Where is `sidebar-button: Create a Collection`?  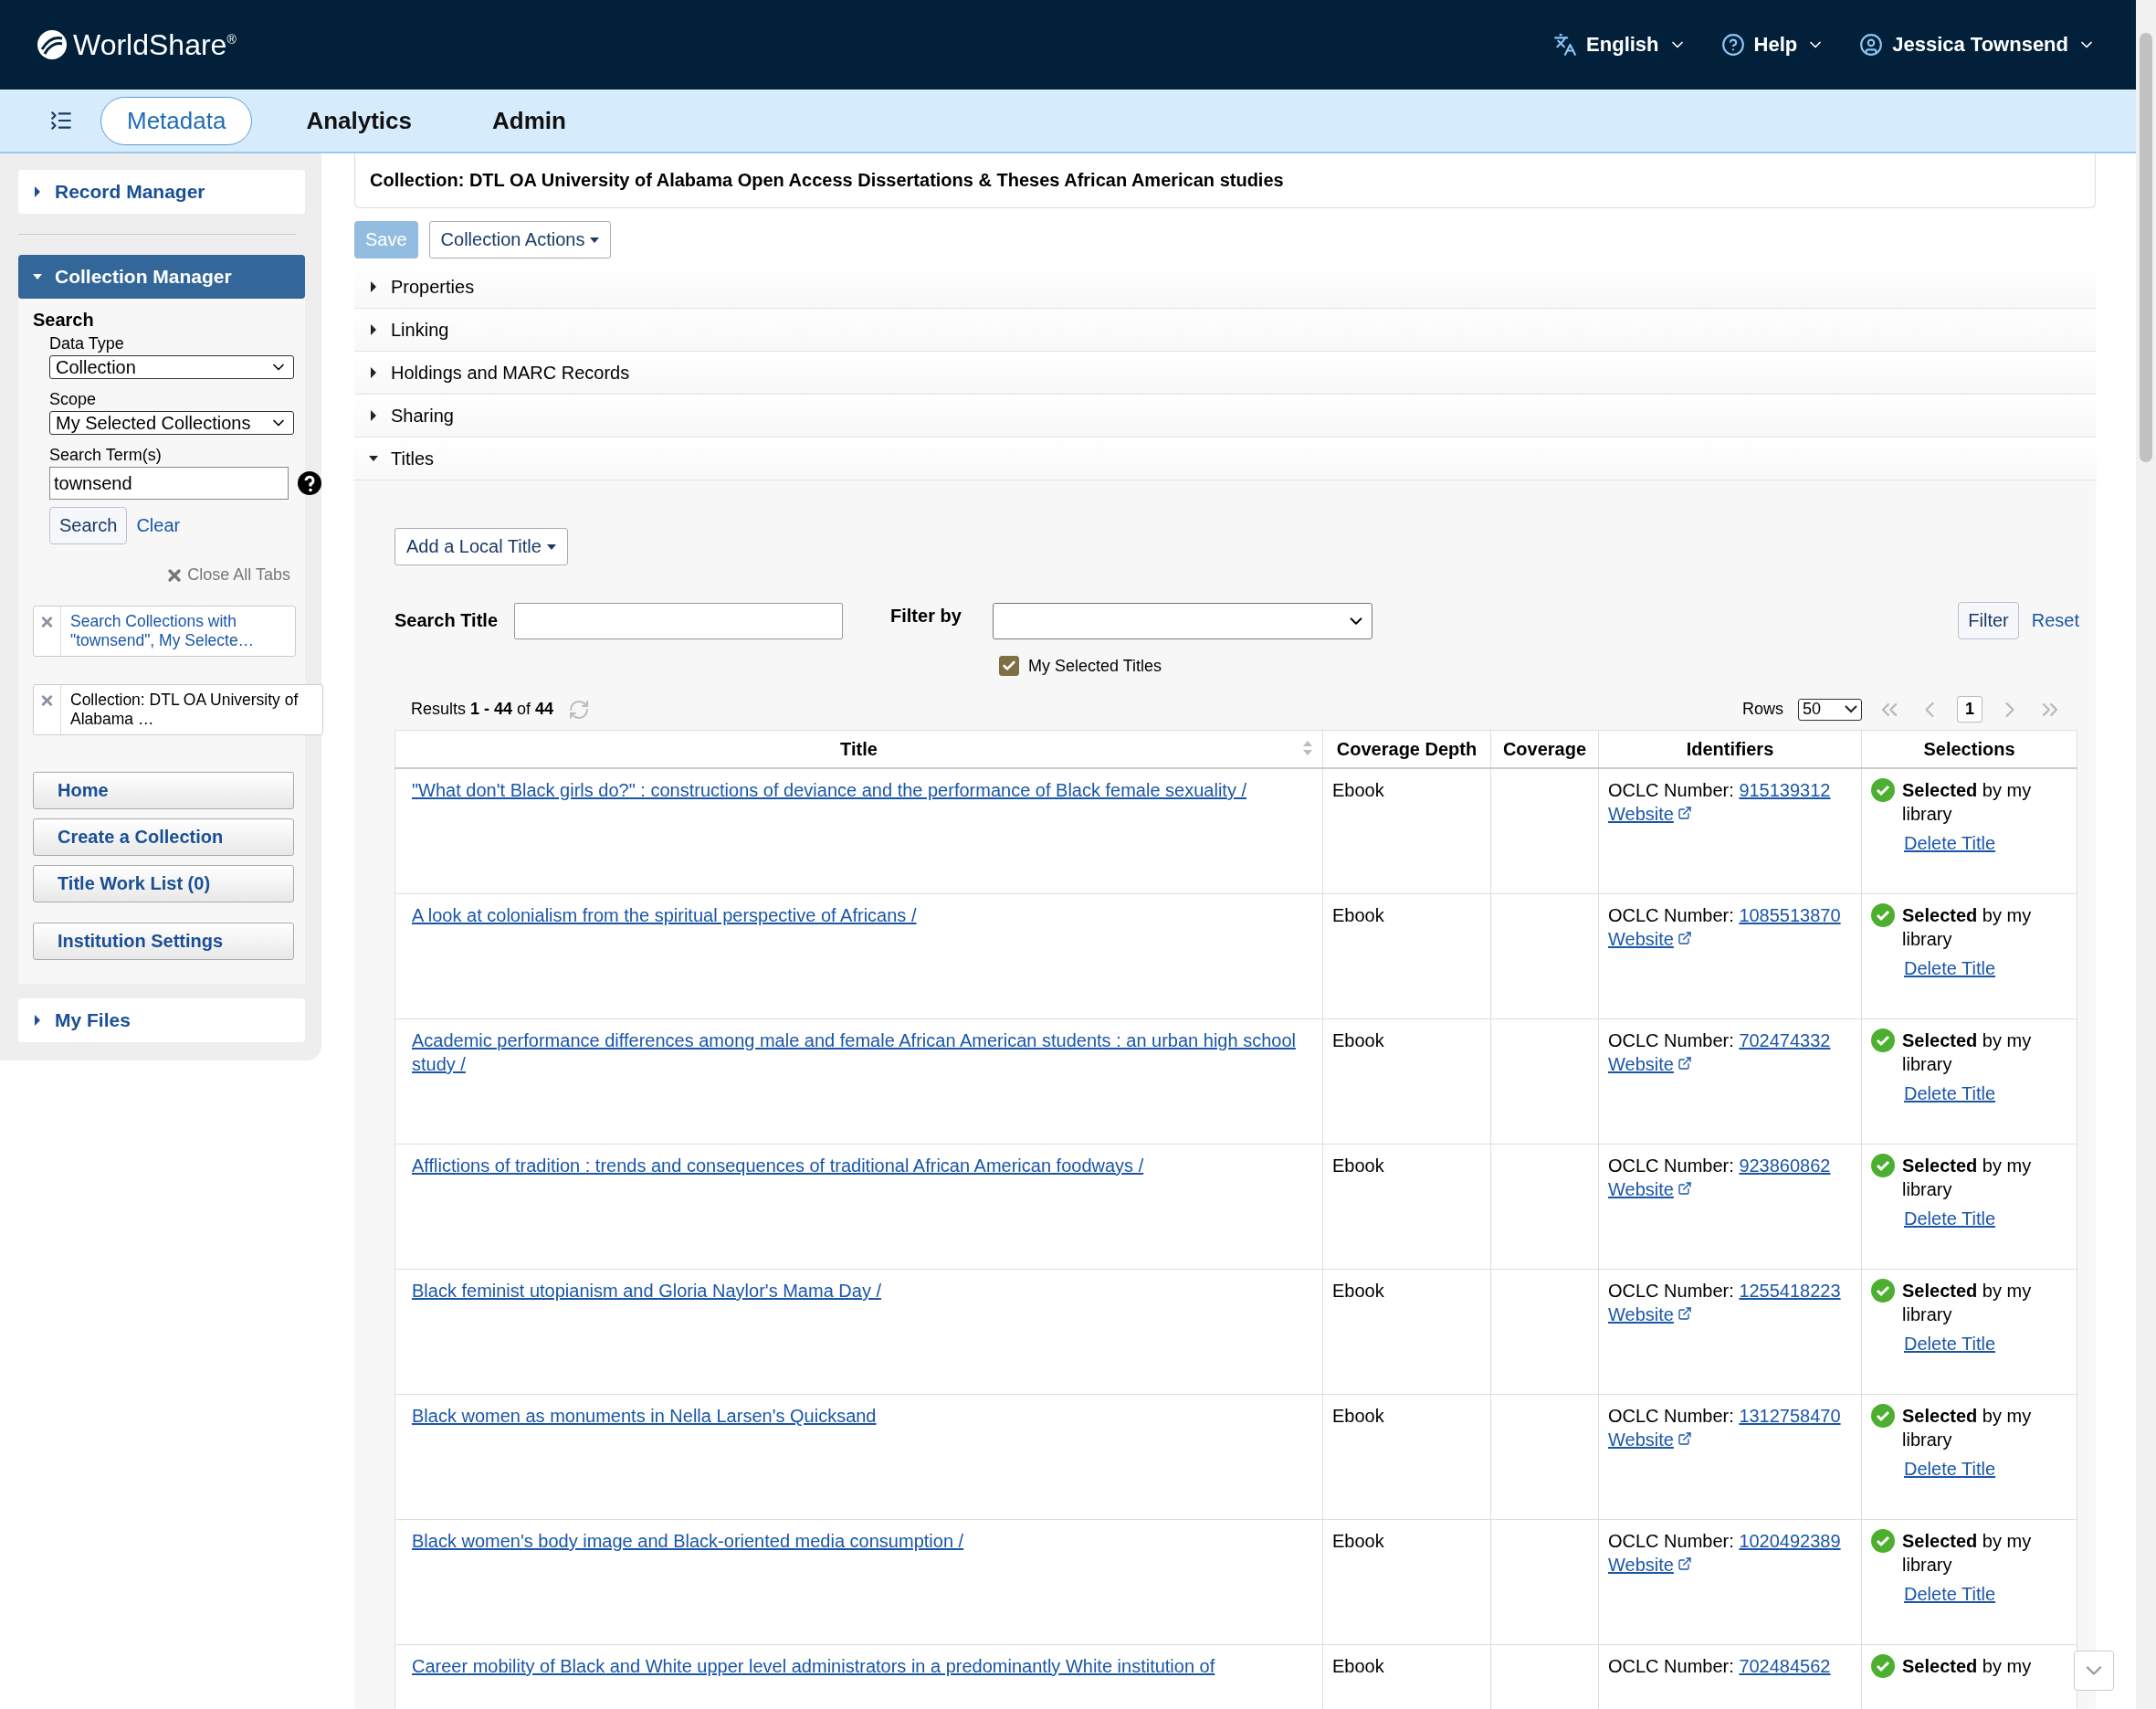
sidebar-button: Create a Collection is located at coordinates (163, 837).